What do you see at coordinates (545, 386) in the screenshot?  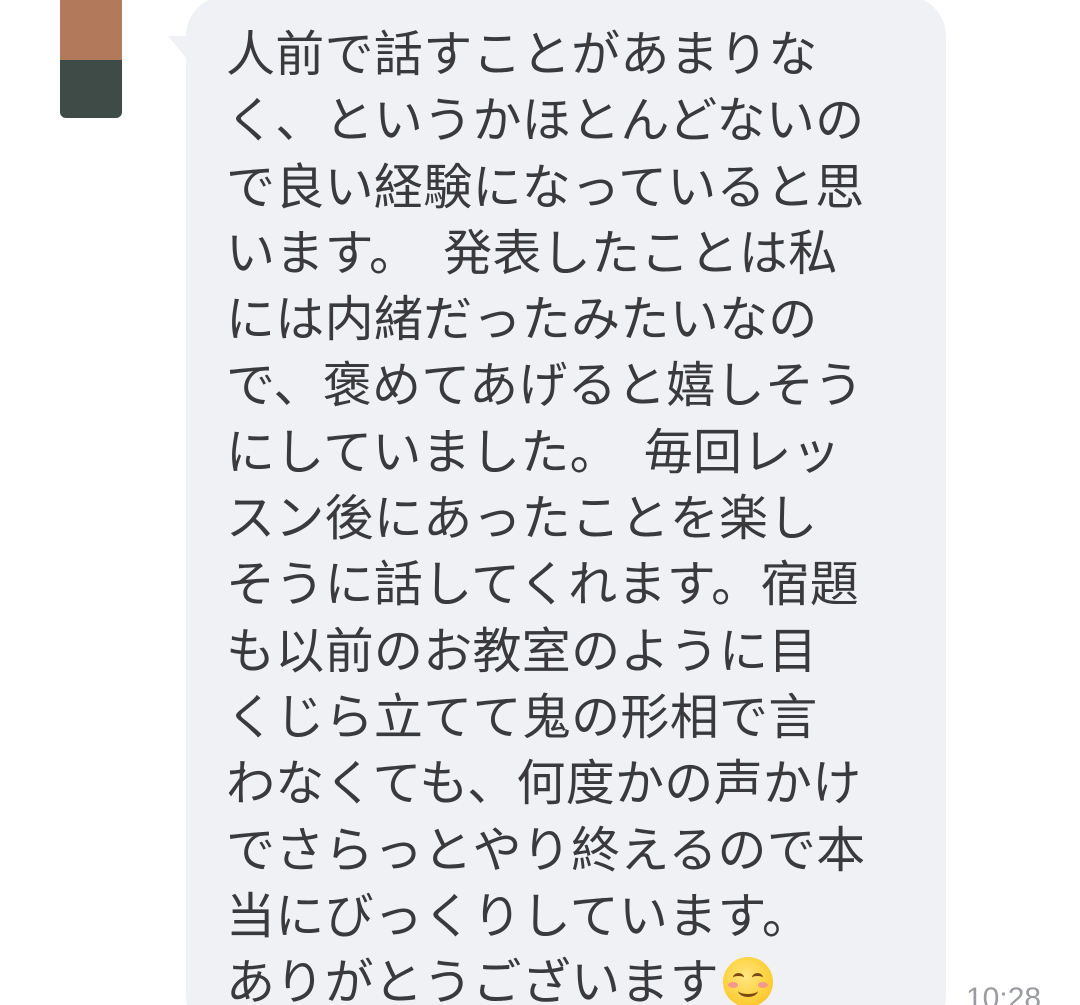 I see `message-line: で、褒めてあげると嬉しそう` at bounding box center [545, 386].